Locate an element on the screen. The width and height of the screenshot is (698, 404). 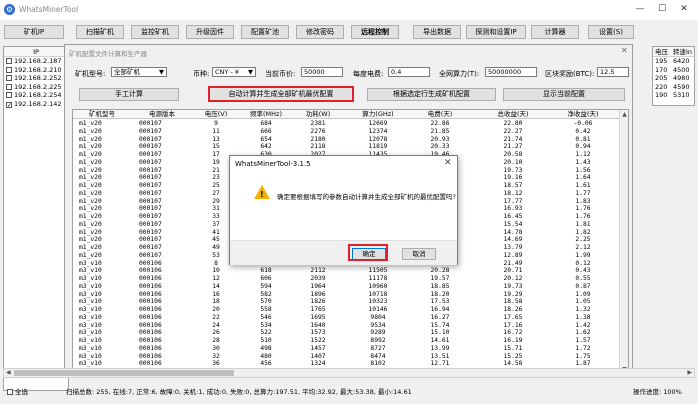
ip-list-item: 192.168.2.254 is located at coordinates (36, 95).